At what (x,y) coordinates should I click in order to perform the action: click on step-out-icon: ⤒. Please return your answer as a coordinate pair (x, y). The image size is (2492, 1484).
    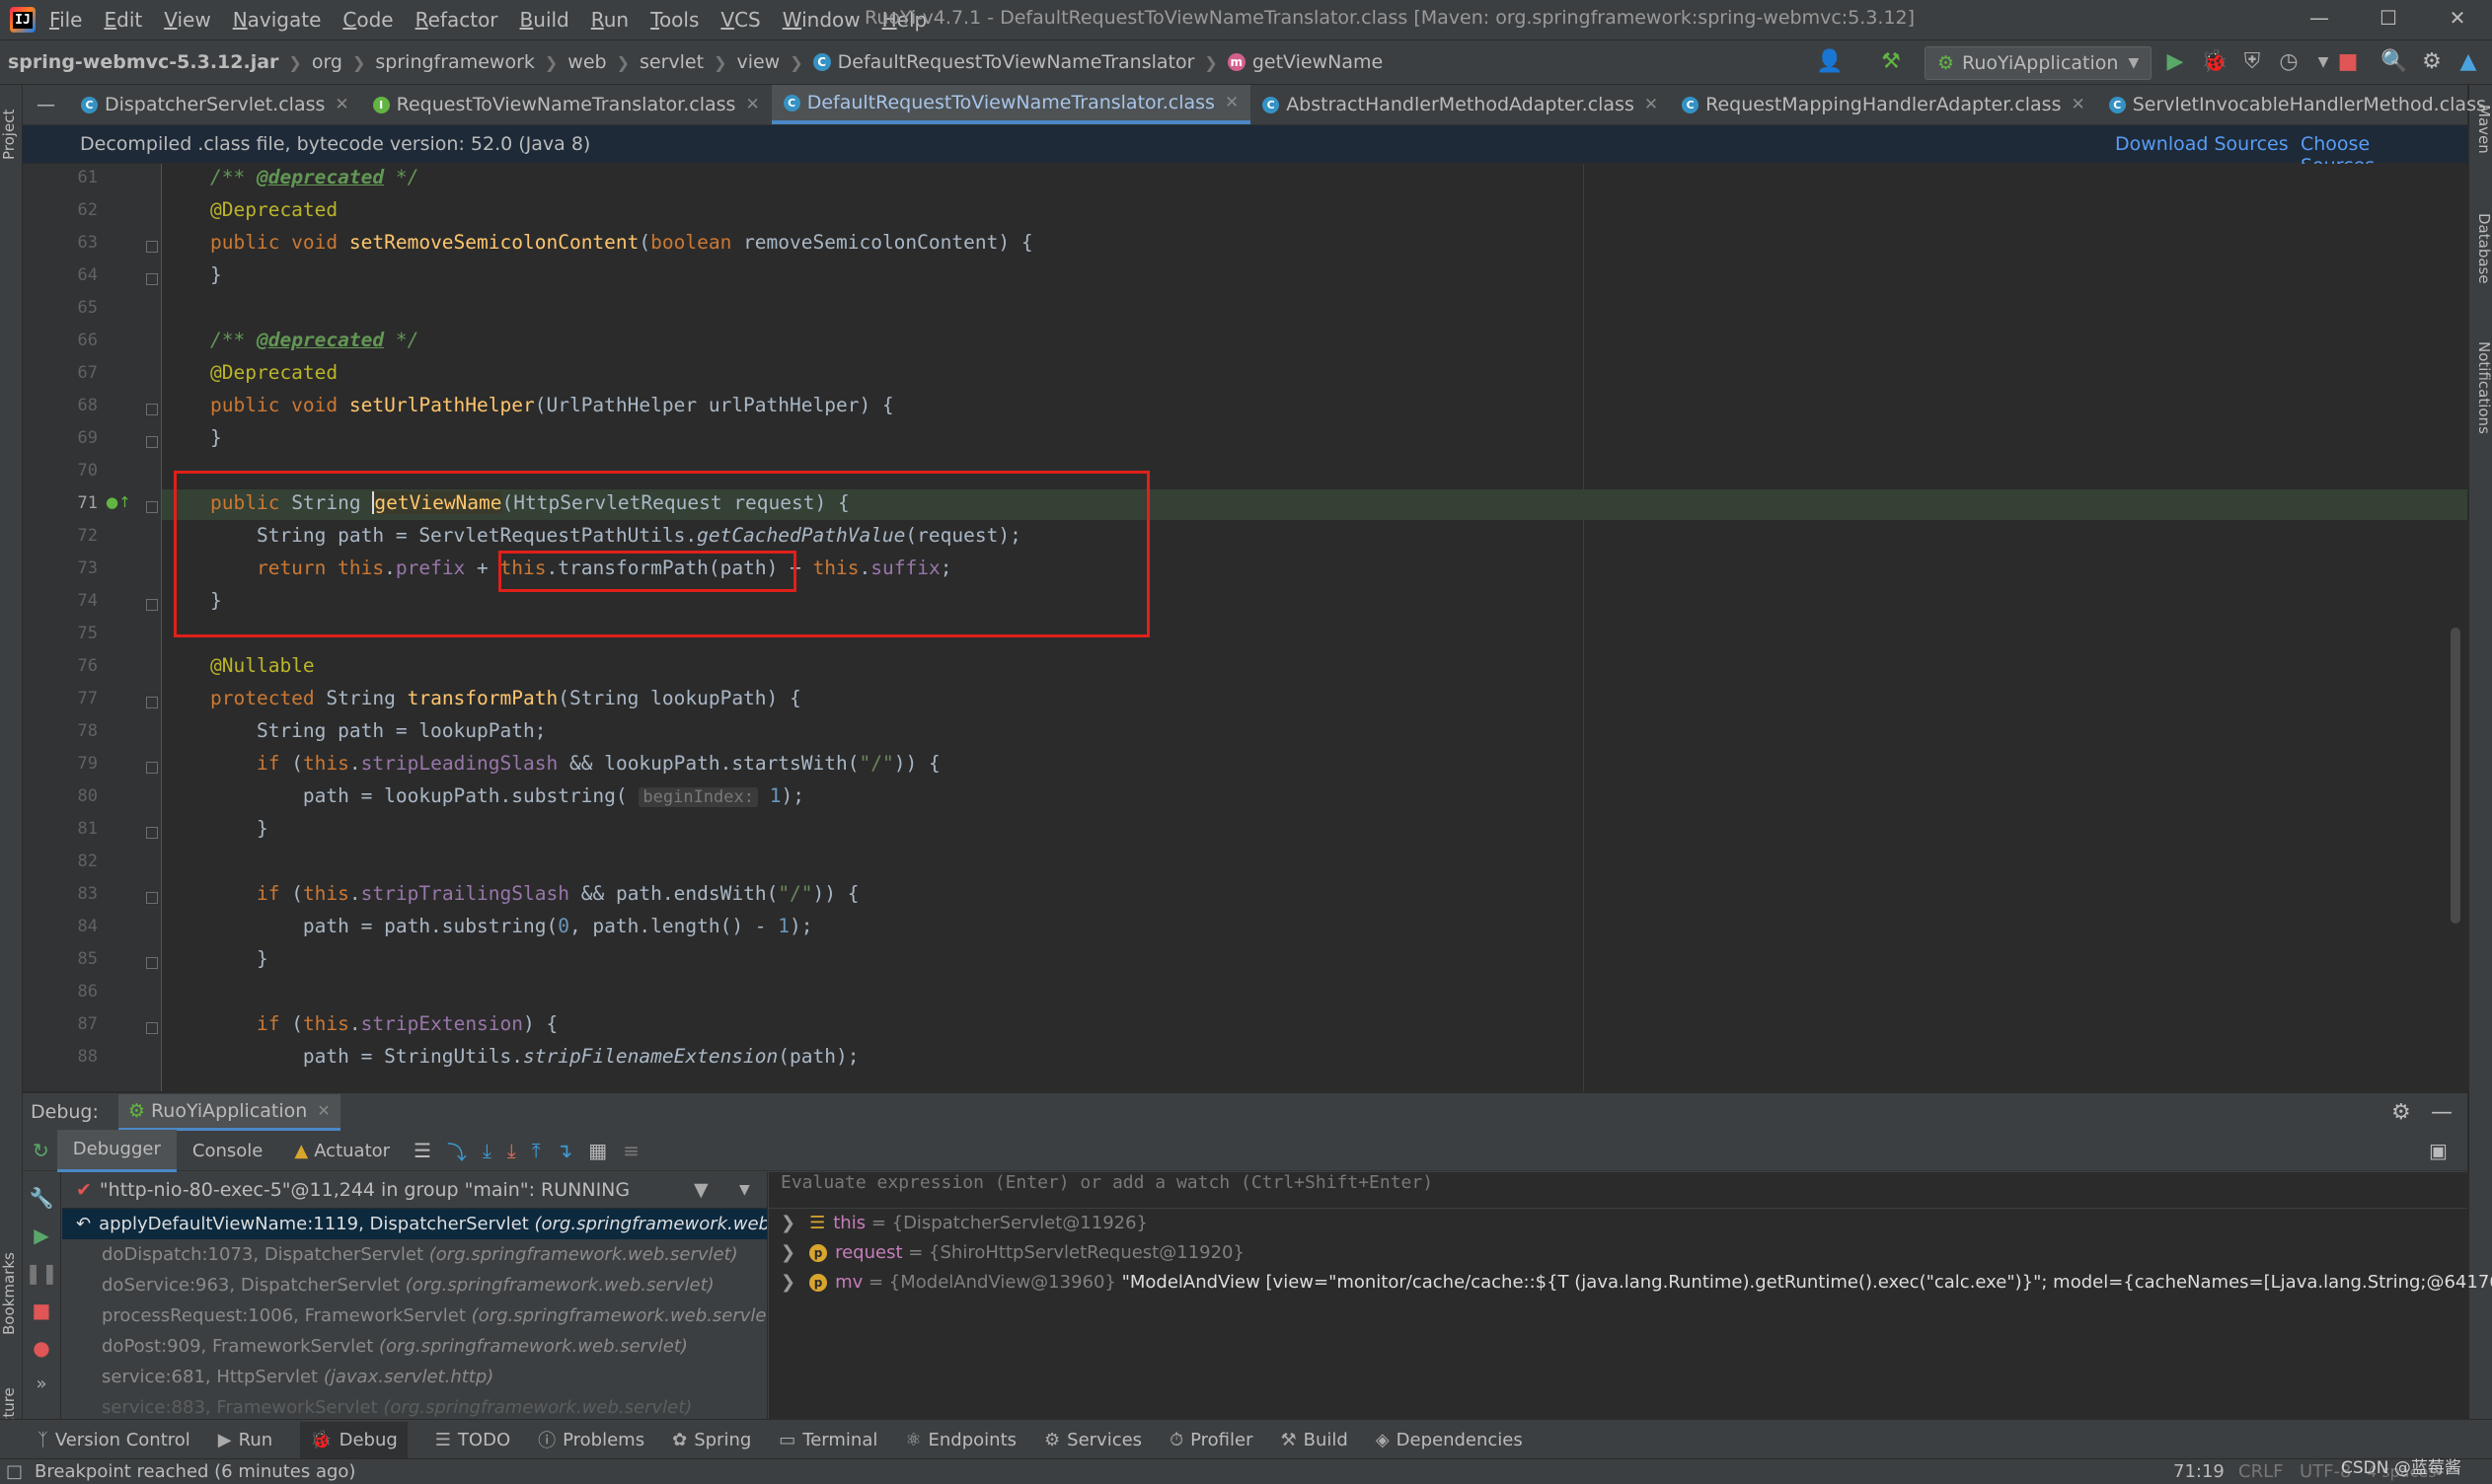
    Looking at the image, I should click on (536, 1150).